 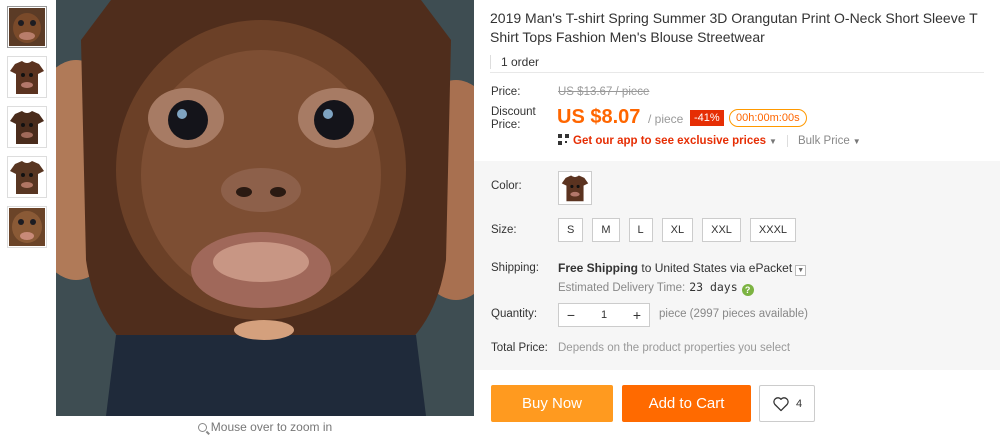 What do you see at coordinates (604, 92) in the screenshot?
I see `original-price: US $13.67 / piece` at bounding box center [604, 92].